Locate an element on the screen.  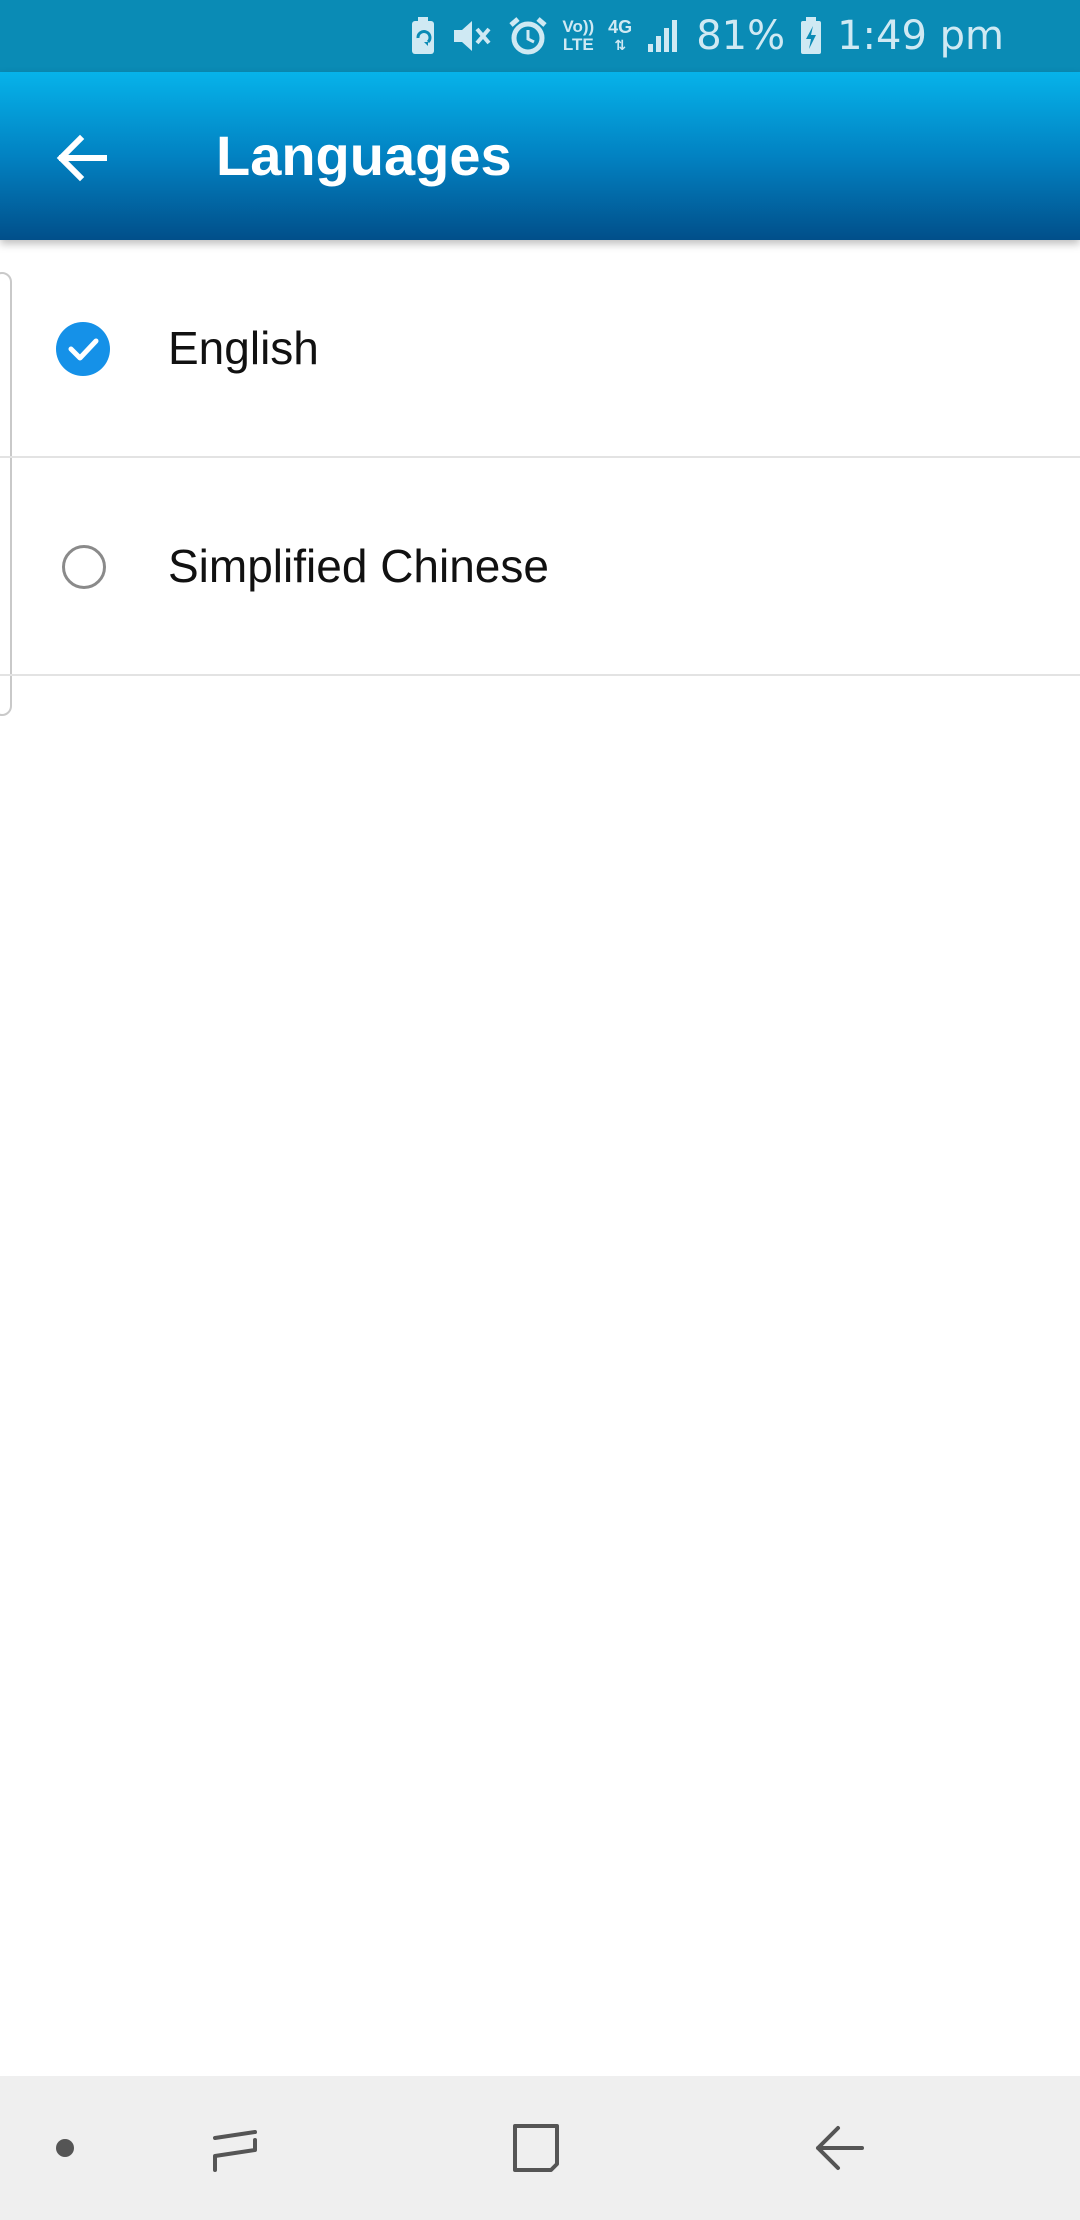
dot-icon is located at coordinates (65, 2148).